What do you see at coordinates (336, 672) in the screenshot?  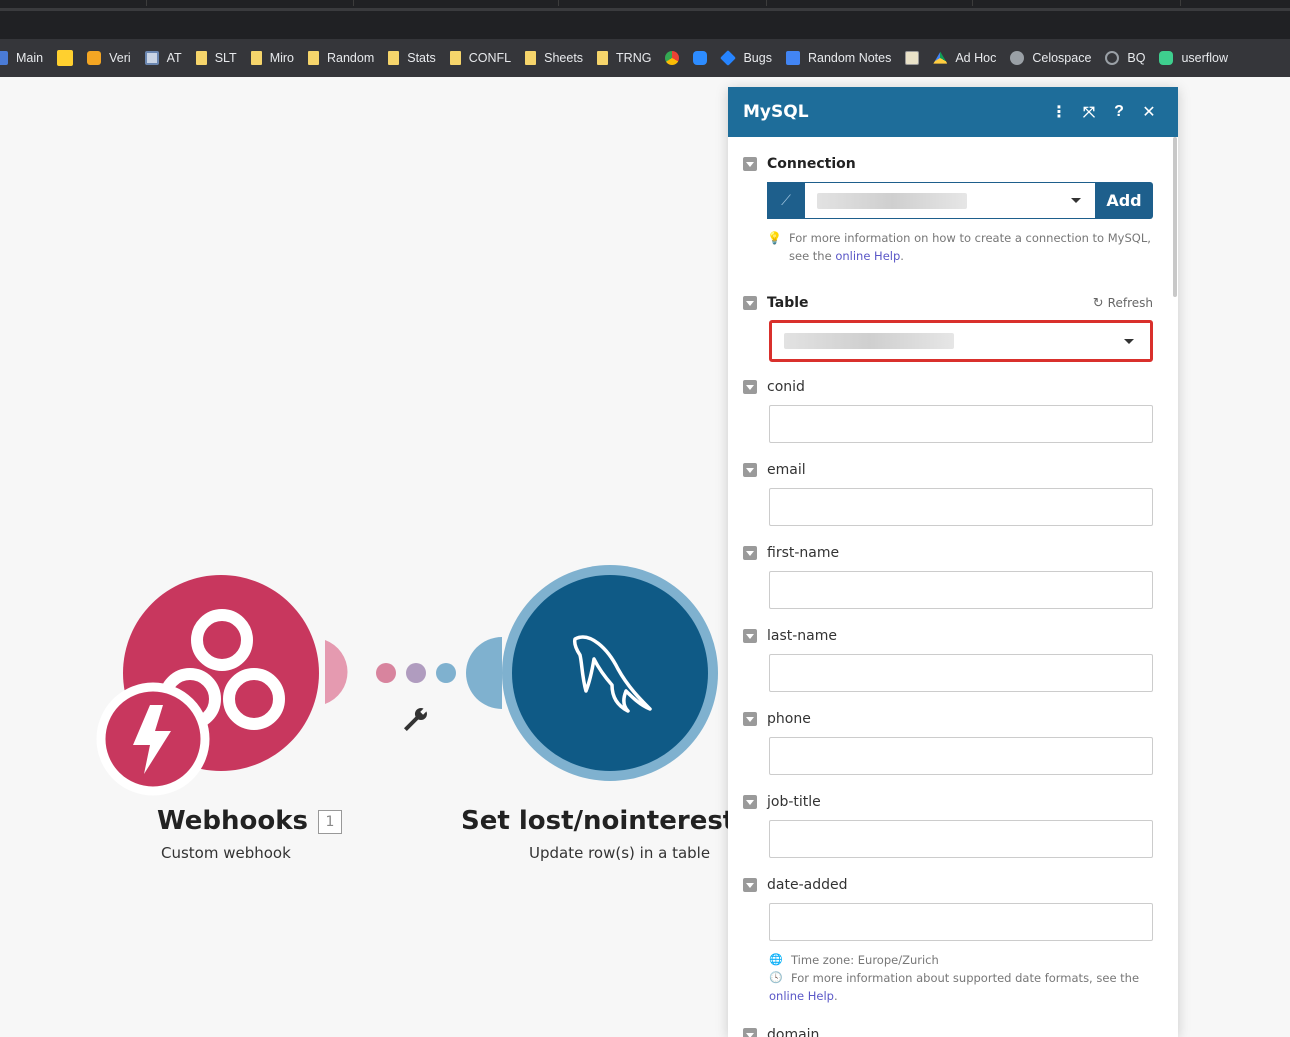 I see `webhook-output-handle` at bounding box center [336, 672].